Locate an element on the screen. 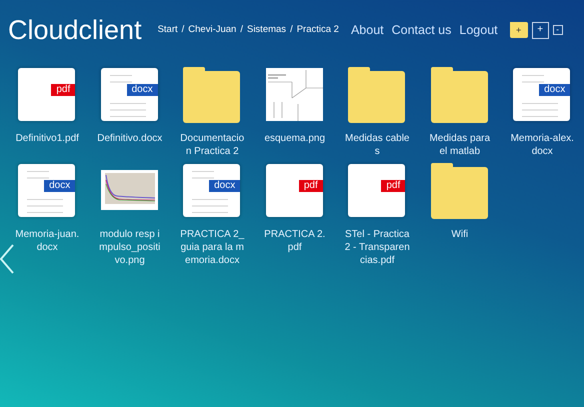 The height and width of the screenshot is (407, 584). site-title: Cloudclient is located at coordinates (75, 30).